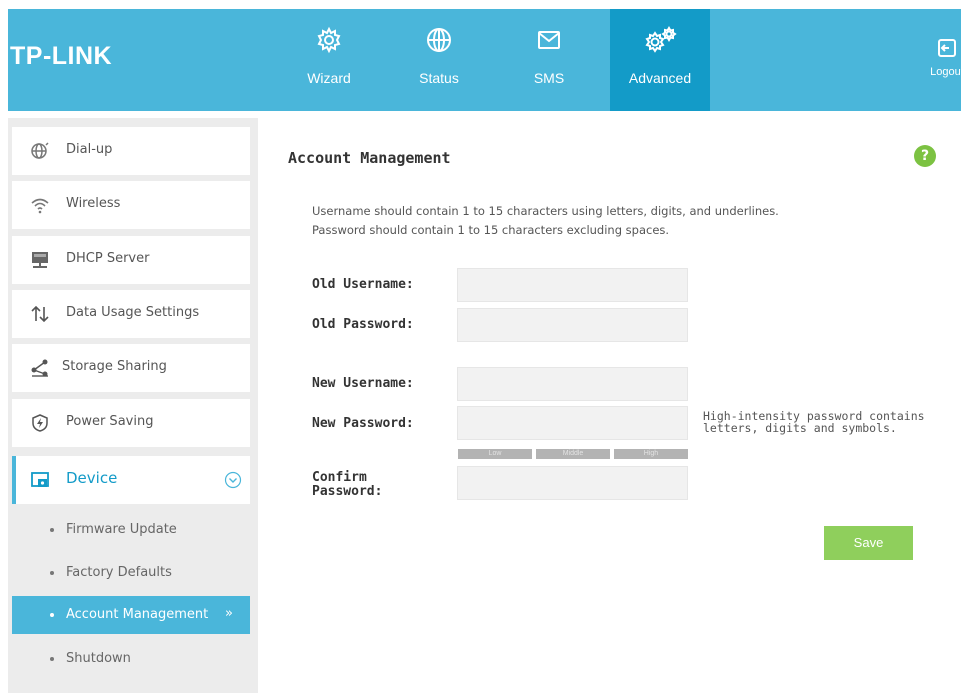  Describe the element at coordinates (800, 428) in the screenshot. I see `password-tip-line: letters, digits and symbols.` at that location.